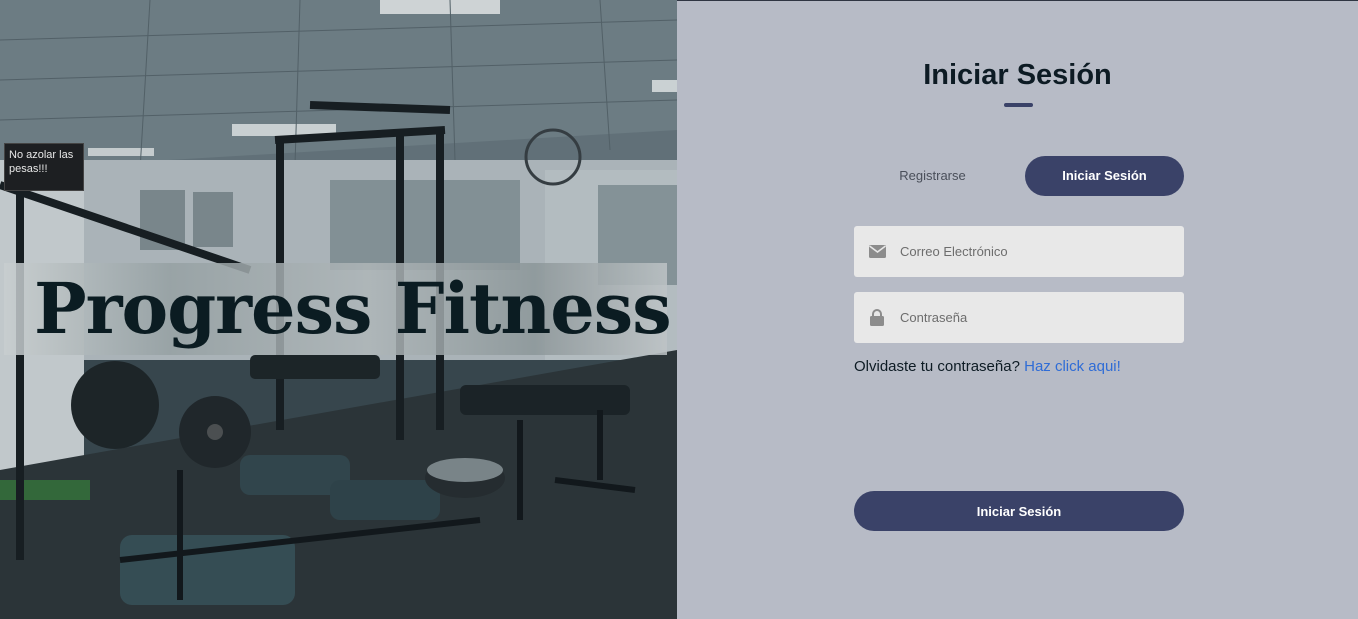 This screenshot has width=1358, height=619. Describe the element at coordinates (1035, 317) in the screenshot. I see `password-input` at that location.